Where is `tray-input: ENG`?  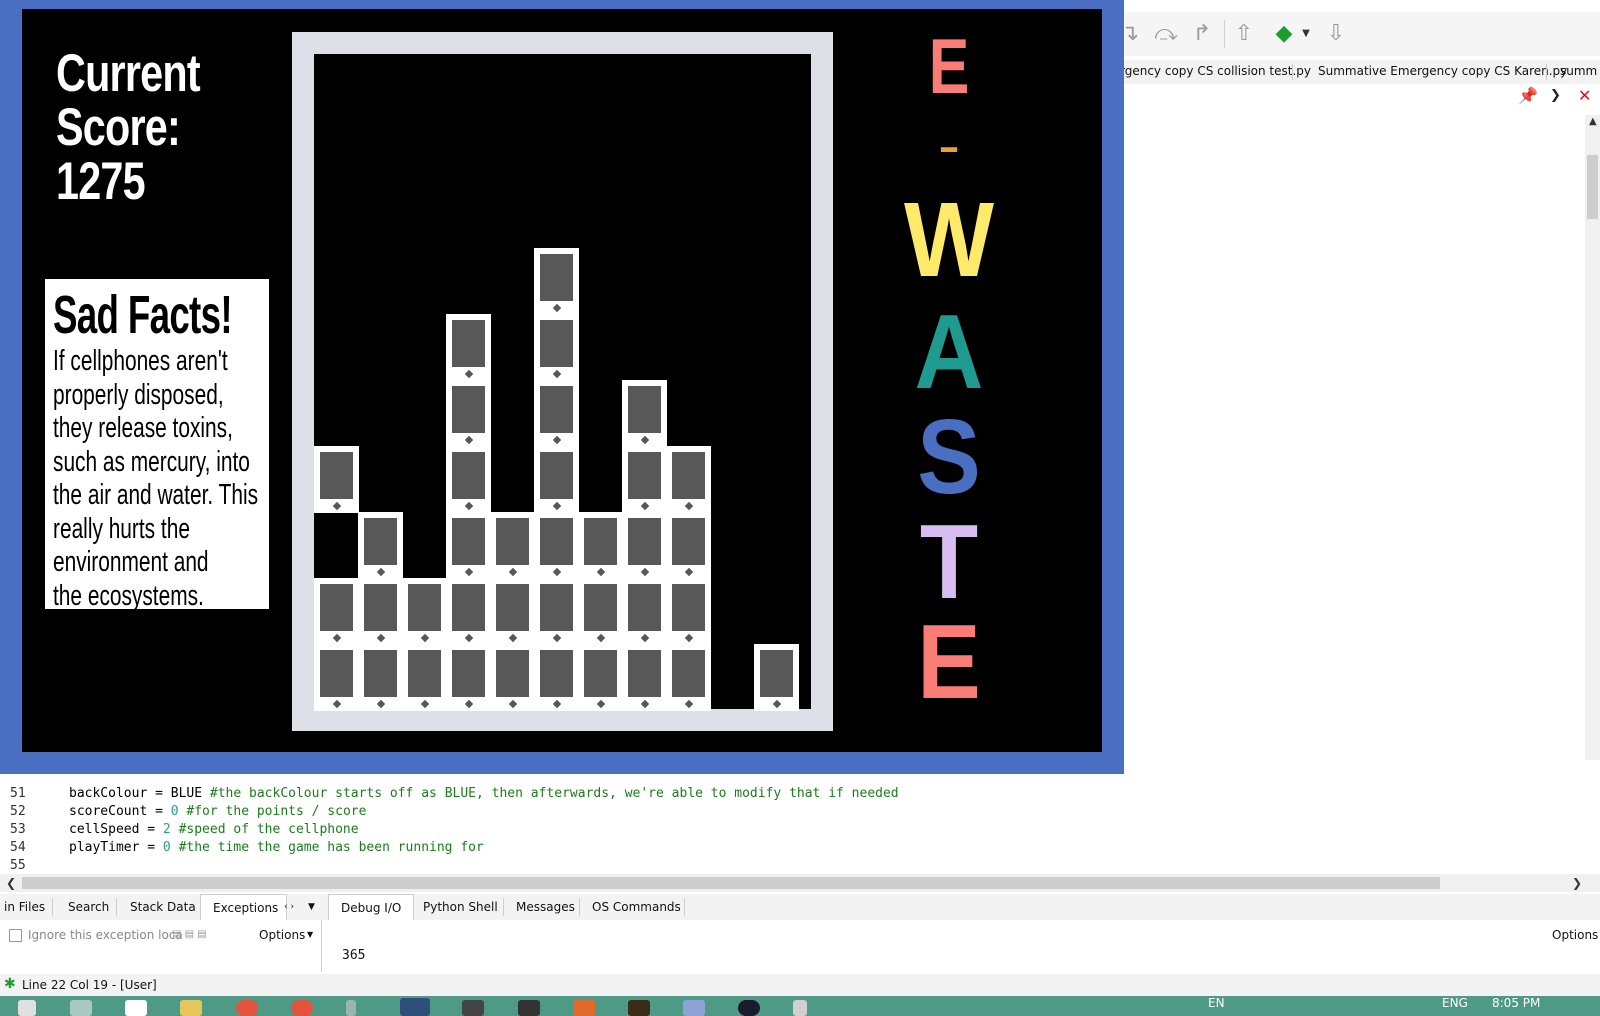 tray-input: ENG is located at coordinates (1455, 1003).